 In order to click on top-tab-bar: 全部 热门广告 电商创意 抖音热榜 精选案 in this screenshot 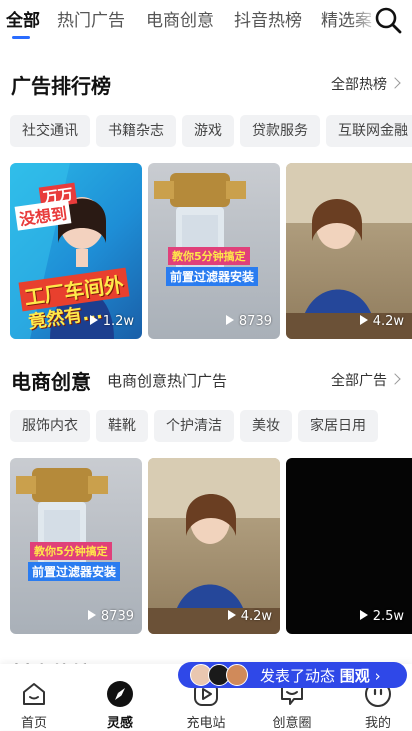, I will do `click(206, 21)`.